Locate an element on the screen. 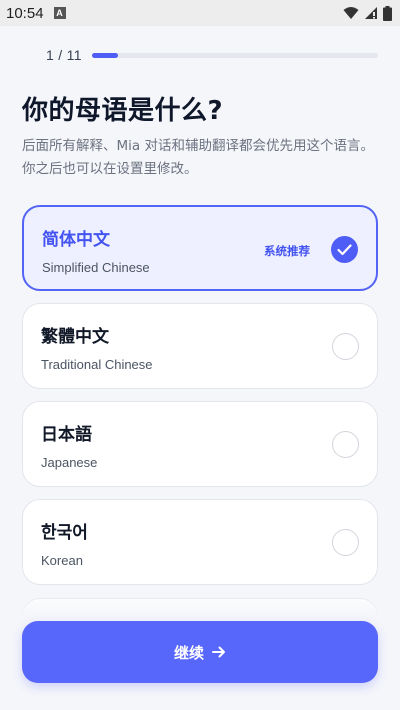 This screenshot has width=400, height=710. status-icons is located at coordinates (367, 13).